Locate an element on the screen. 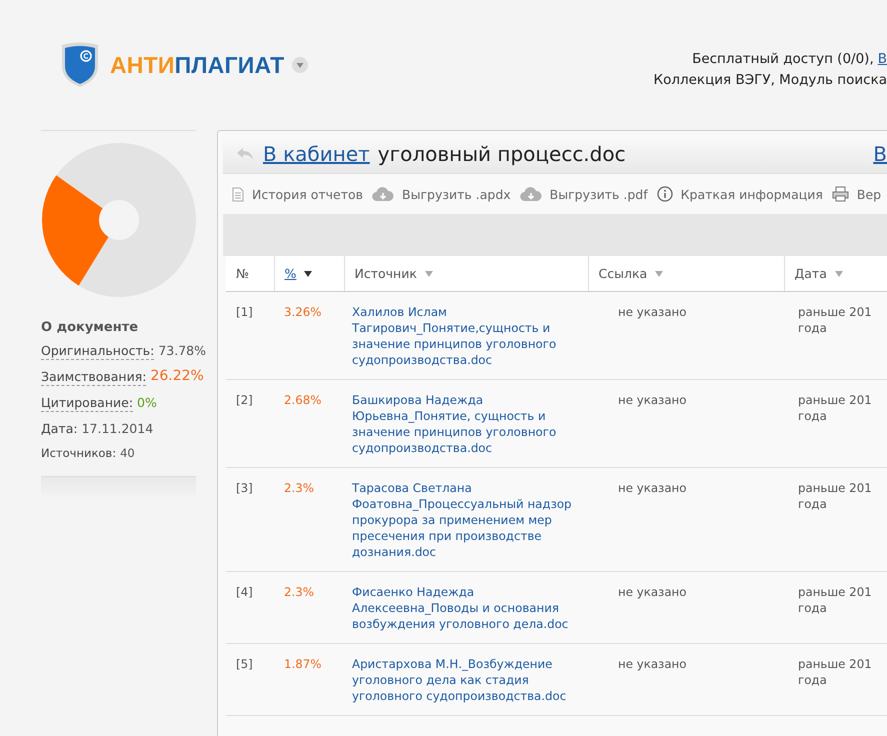  titlebar-link: В is located at coordinates (880, 154).